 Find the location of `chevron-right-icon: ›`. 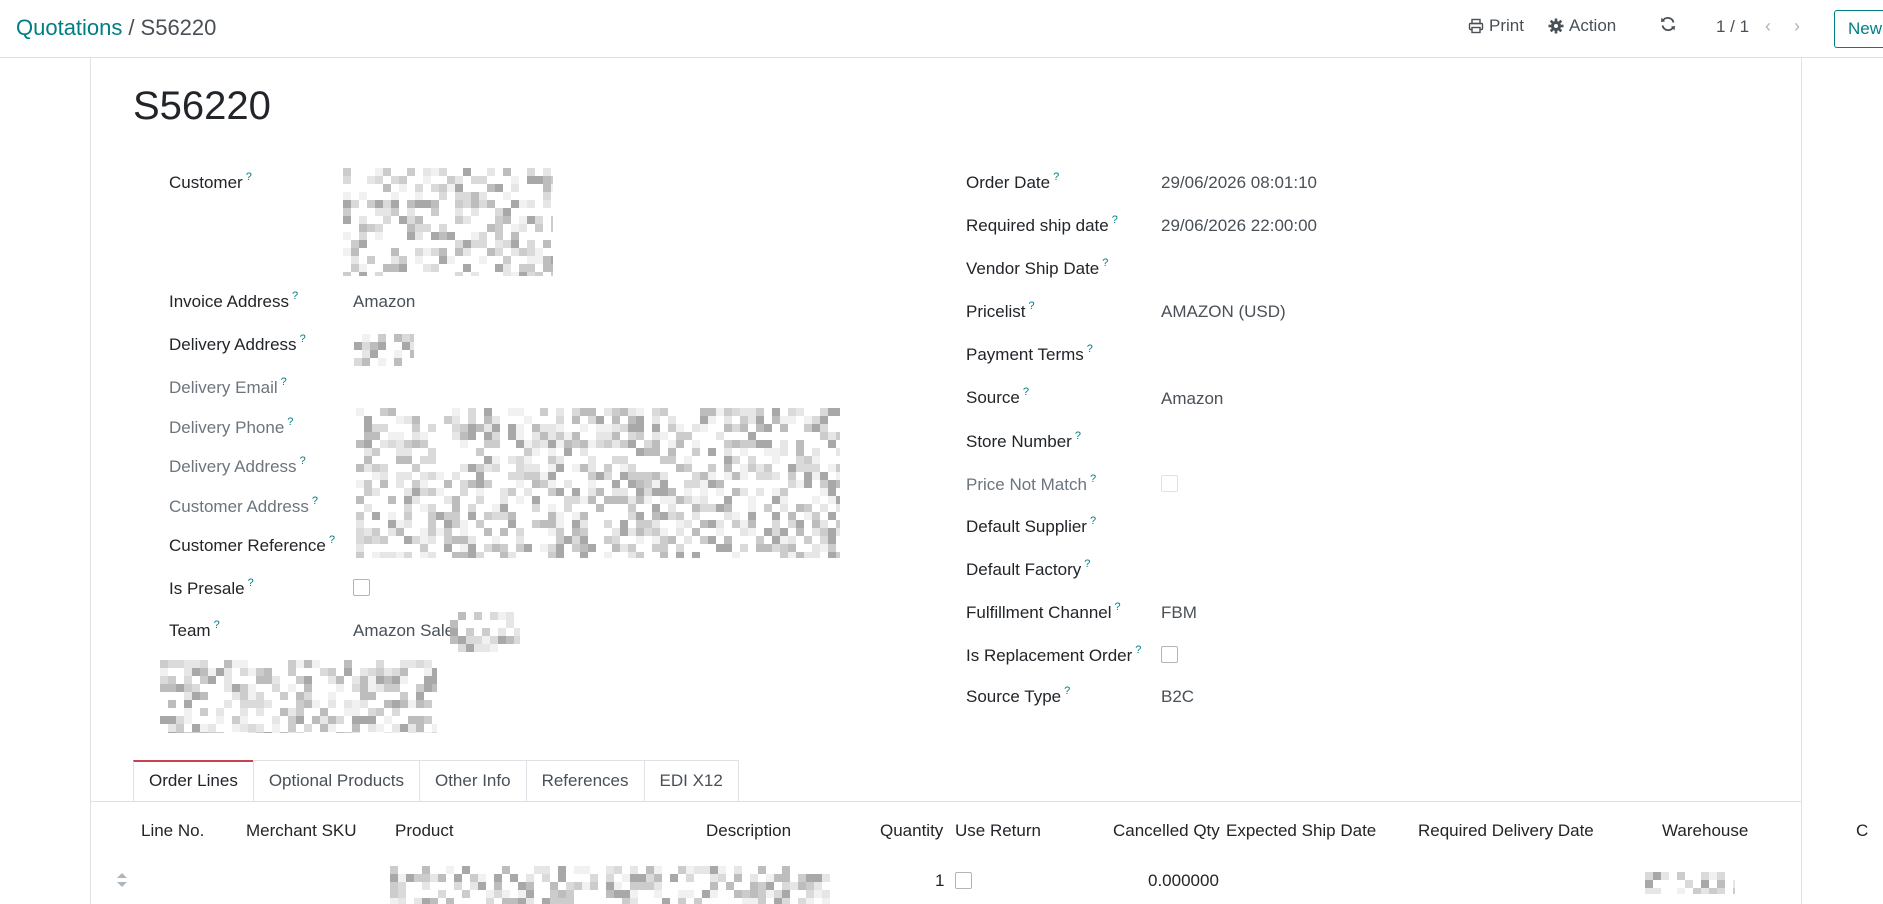

chevron-right-icon: › is located at coordinates (1797, 26).